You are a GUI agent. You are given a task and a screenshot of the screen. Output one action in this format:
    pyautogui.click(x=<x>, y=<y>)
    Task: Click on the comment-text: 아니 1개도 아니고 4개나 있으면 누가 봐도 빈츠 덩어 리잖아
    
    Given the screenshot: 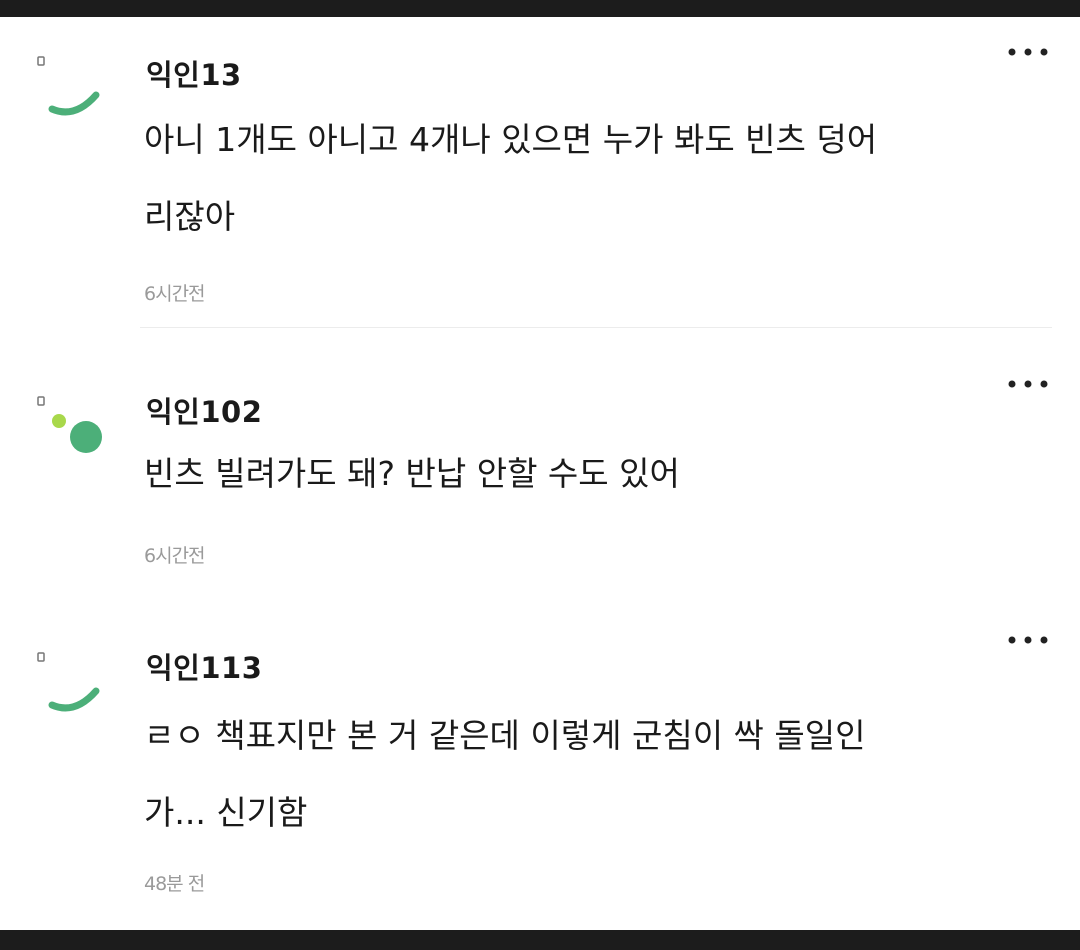 What is the action you would take?
    pyautogui.click(x=594, y=178)
    